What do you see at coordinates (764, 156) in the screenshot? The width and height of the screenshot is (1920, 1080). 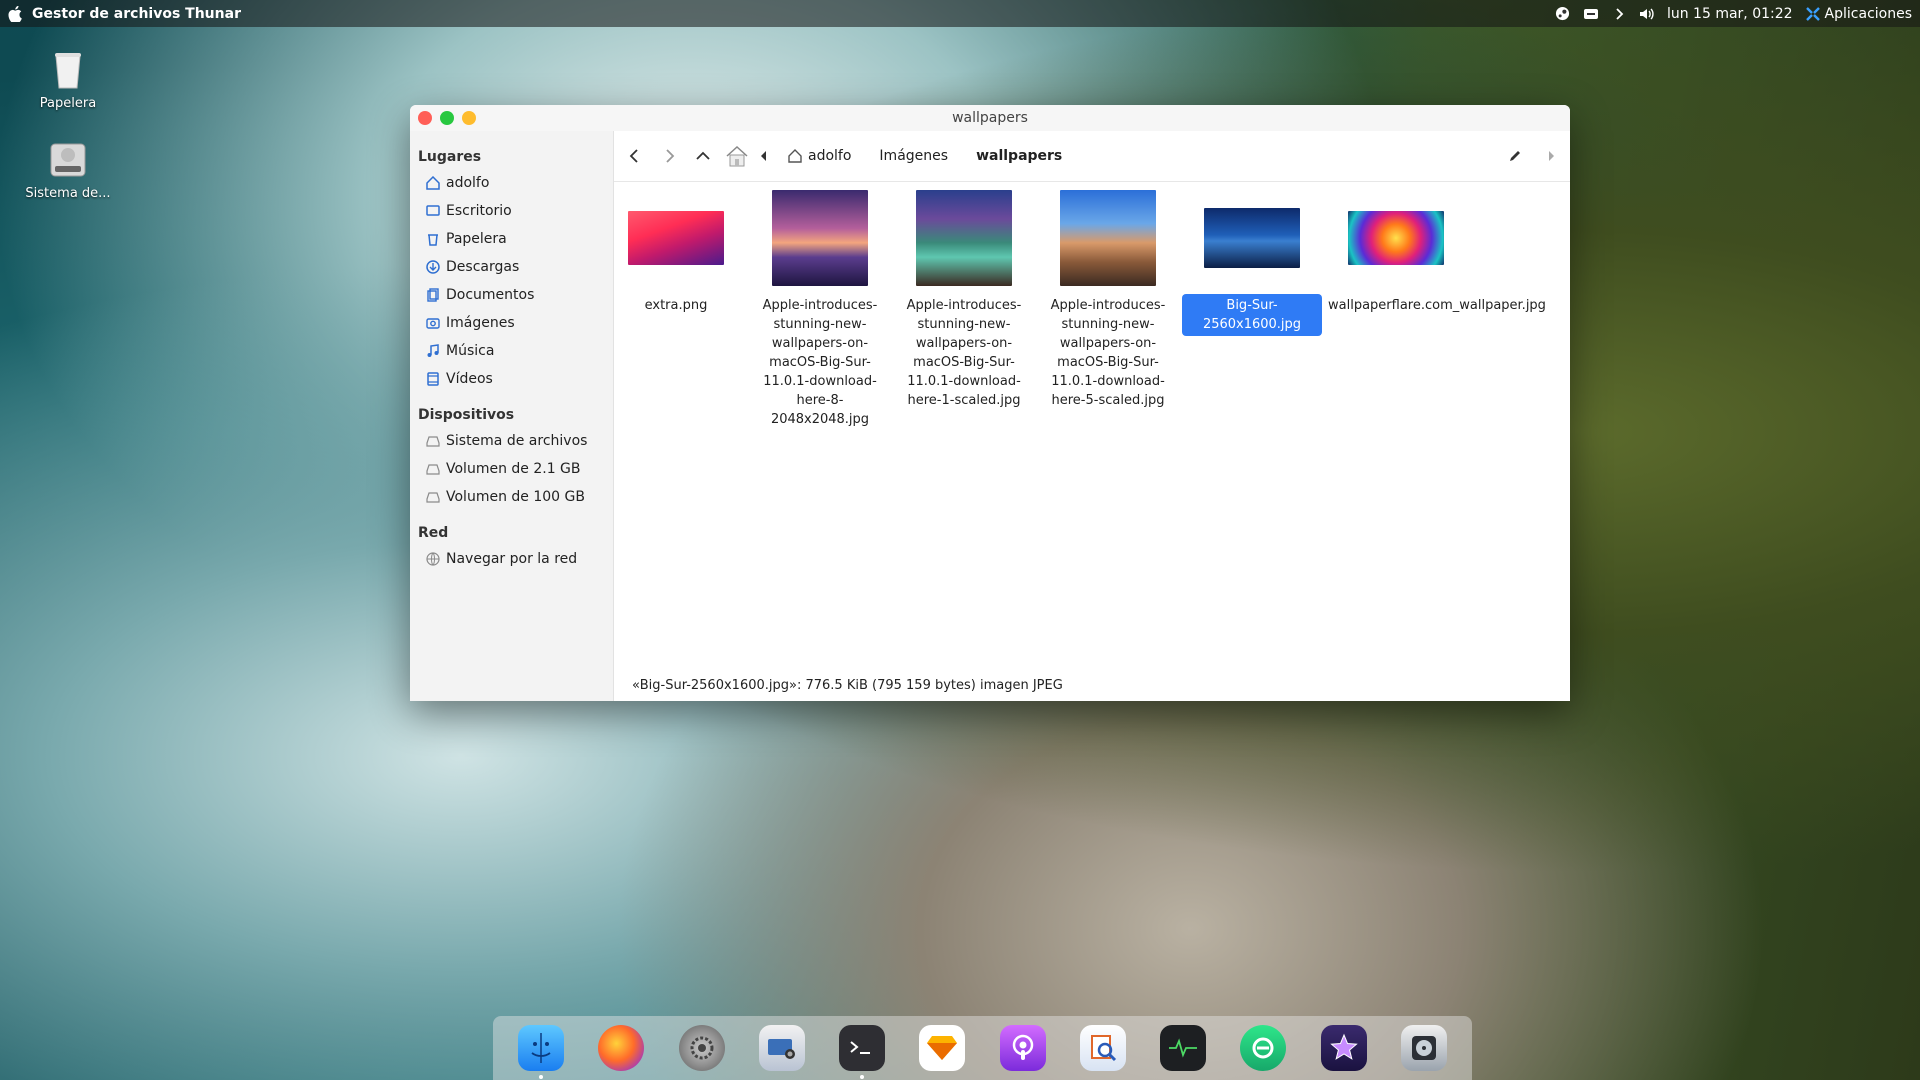 I see `breadcrumb-left-arrow-icon` at bounding box center [764, 156].